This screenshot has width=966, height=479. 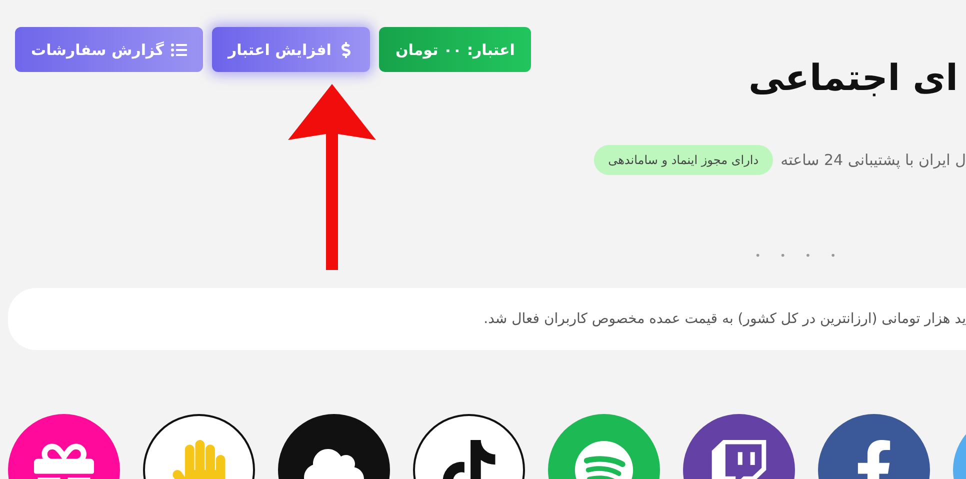 What do you see at coordinates (683, 160) in the screenshot?
I see `license-badge: دارای مجوز اینماد و ساماندهی` at bounding box center [683, 160].